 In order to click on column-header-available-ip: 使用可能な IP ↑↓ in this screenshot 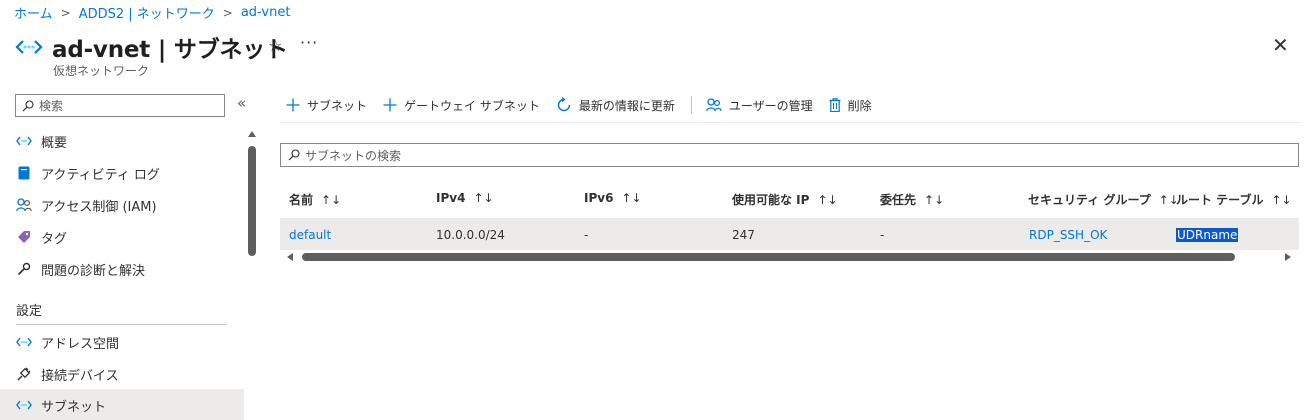, I will do `click(785, 199)`.